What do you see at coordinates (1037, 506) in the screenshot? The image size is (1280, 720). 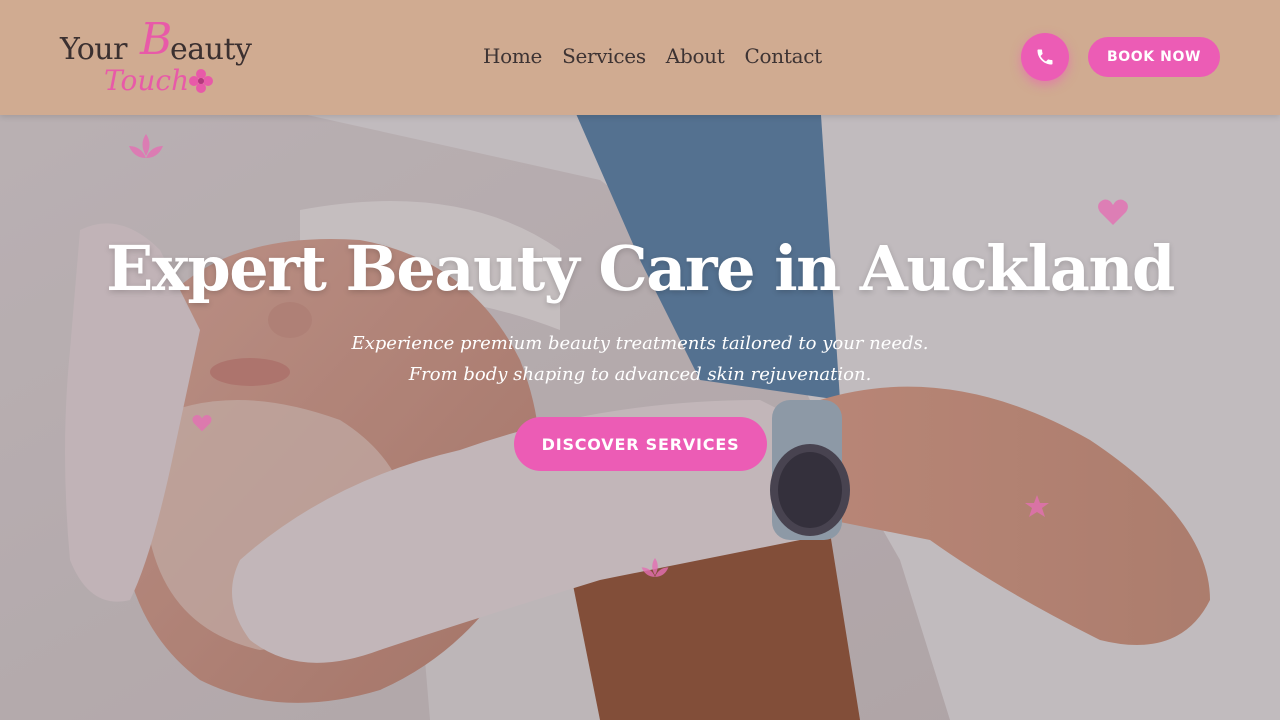 I see `star-icon` at bounding box center [1037, 506].